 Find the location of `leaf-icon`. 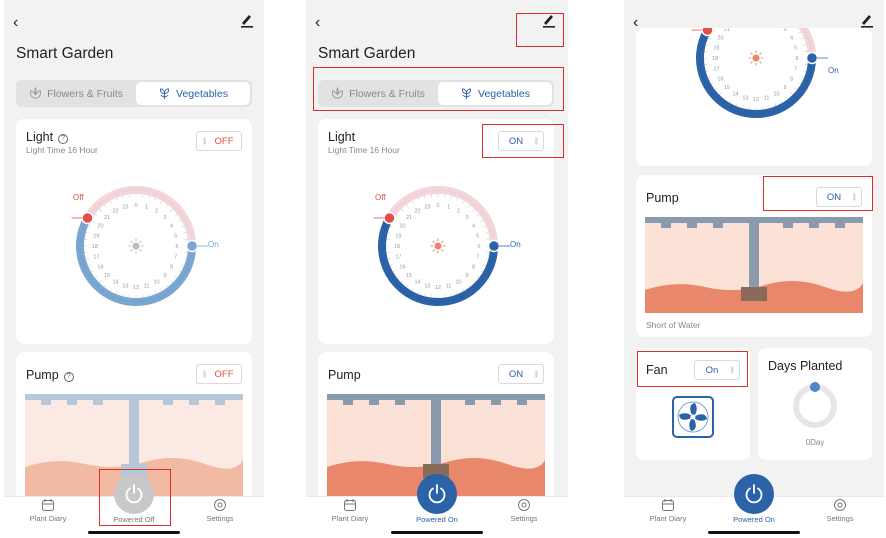

leaf-icon is located at coordinates (165, 94).